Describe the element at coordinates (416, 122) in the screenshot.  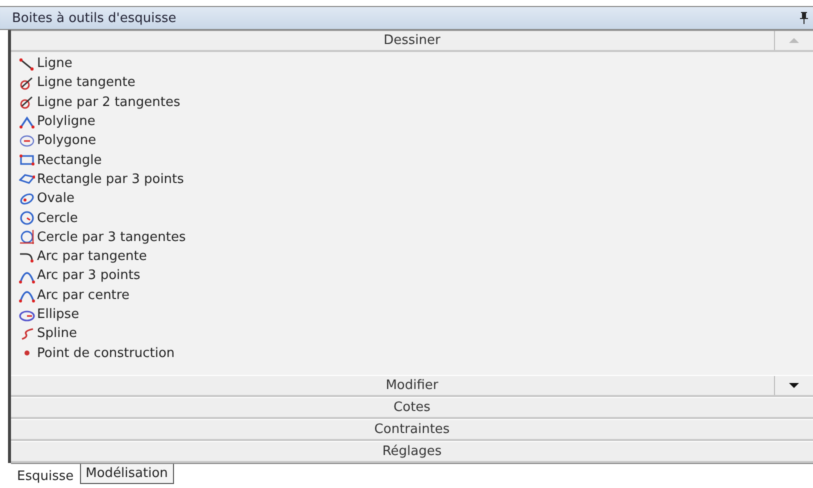
I see `tool-item: Polyligne` at that location.